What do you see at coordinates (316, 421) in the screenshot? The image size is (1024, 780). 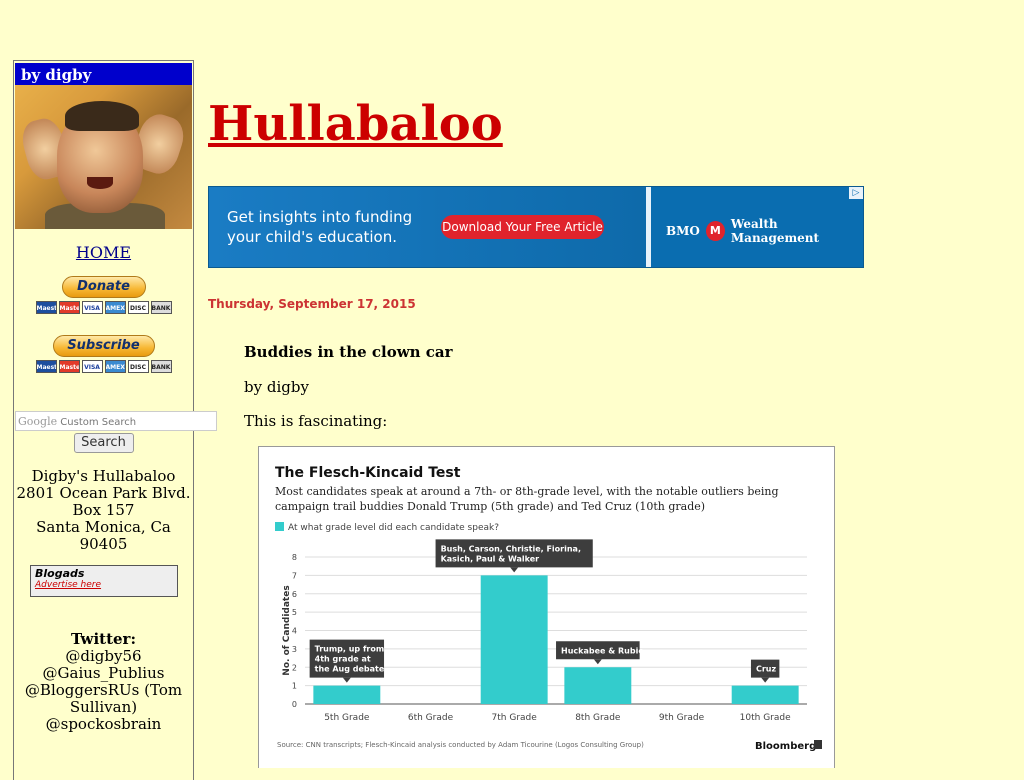 I see `post-intro: This is fascinating:` at bounding box center [316, 421].